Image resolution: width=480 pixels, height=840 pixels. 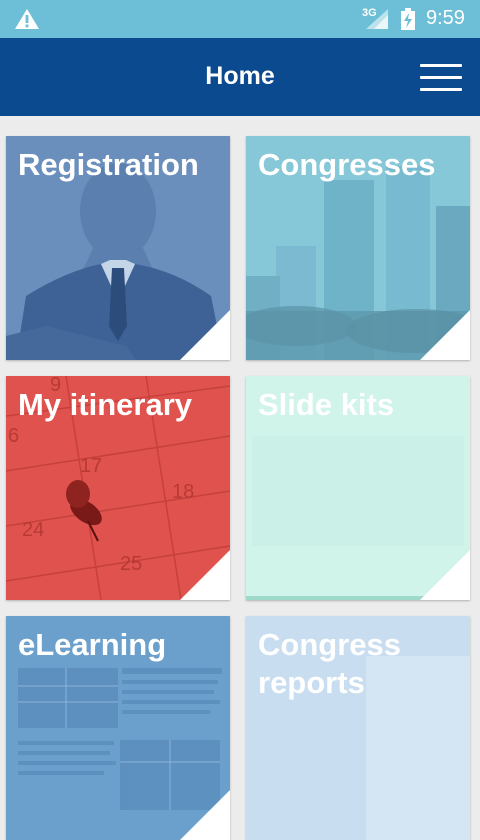 What do you see at coordinates (108, 164) in the screenshot?
I see `tile-label: Registration` at bounding box center [108, 164].